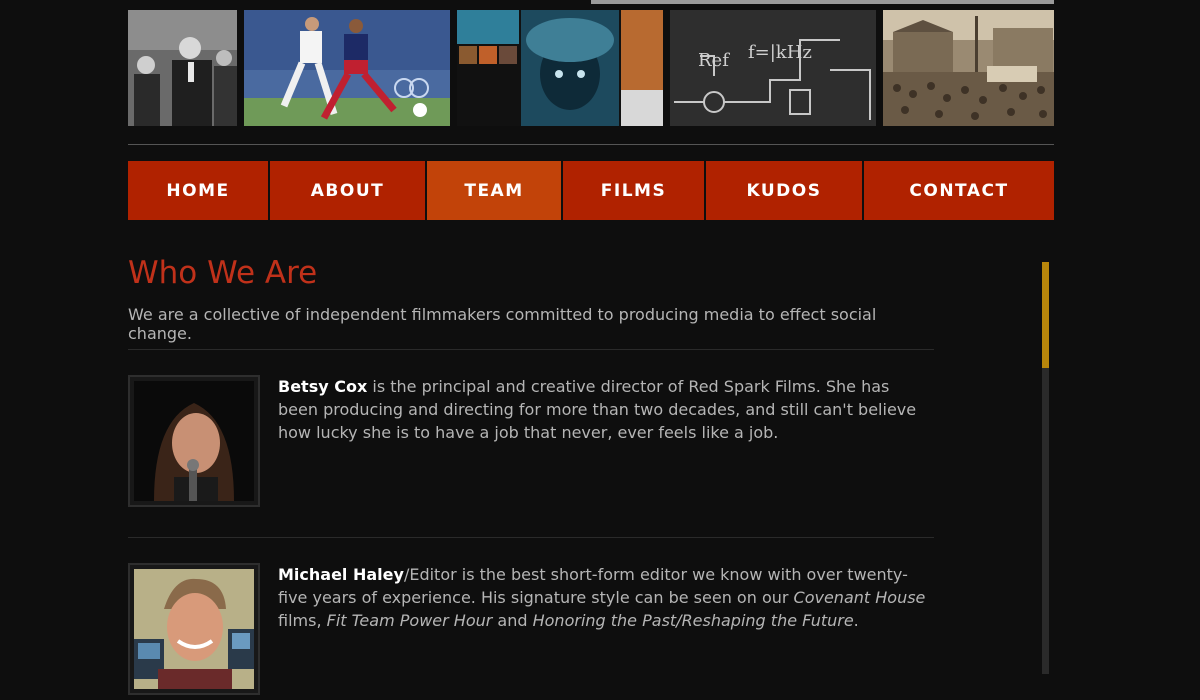 Image resolution: width=1200 pixels, height=700 pixels. I want to click on section-divider, so click(531, 349).